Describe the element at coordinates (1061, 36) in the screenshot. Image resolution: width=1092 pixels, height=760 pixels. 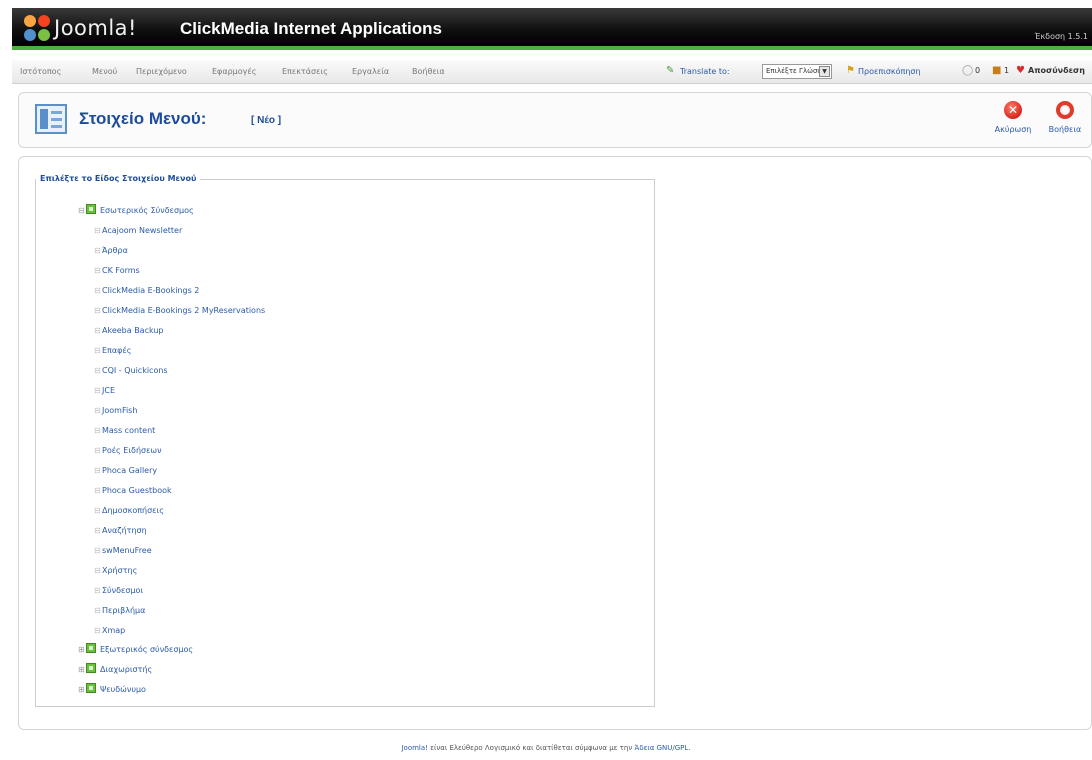
I see `version-label: Έκδοση 1.5.1` at that location.